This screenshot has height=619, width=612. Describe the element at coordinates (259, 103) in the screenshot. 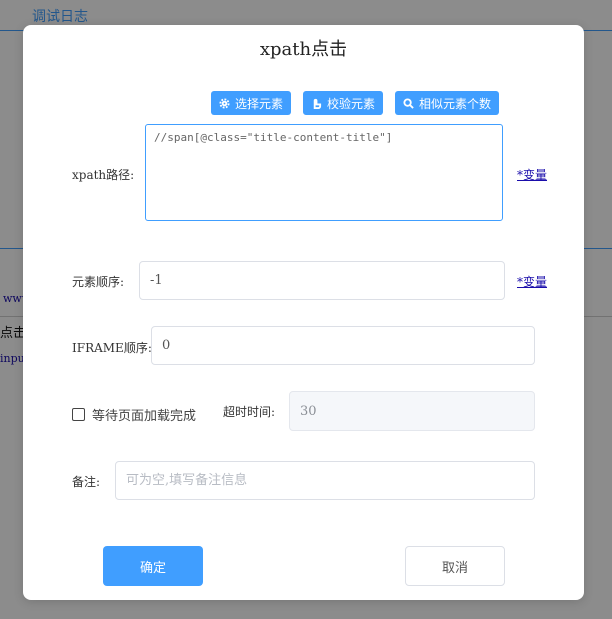

I see `select-element-label: 选择元素` at that location.